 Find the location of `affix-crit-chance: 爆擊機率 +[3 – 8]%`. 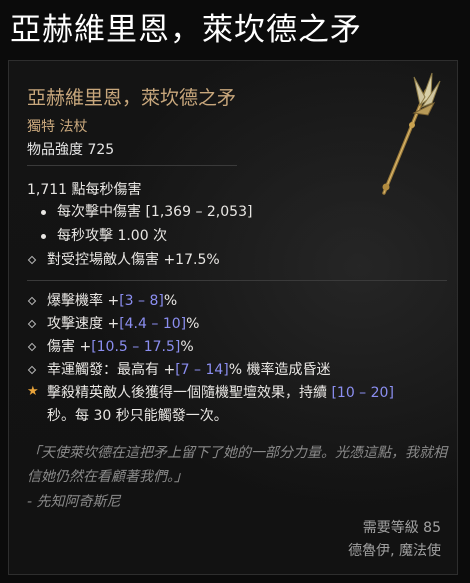

affix-crit-chance: 爆擊機率 +[3 – 8]% is located at coordinates (112, 301).